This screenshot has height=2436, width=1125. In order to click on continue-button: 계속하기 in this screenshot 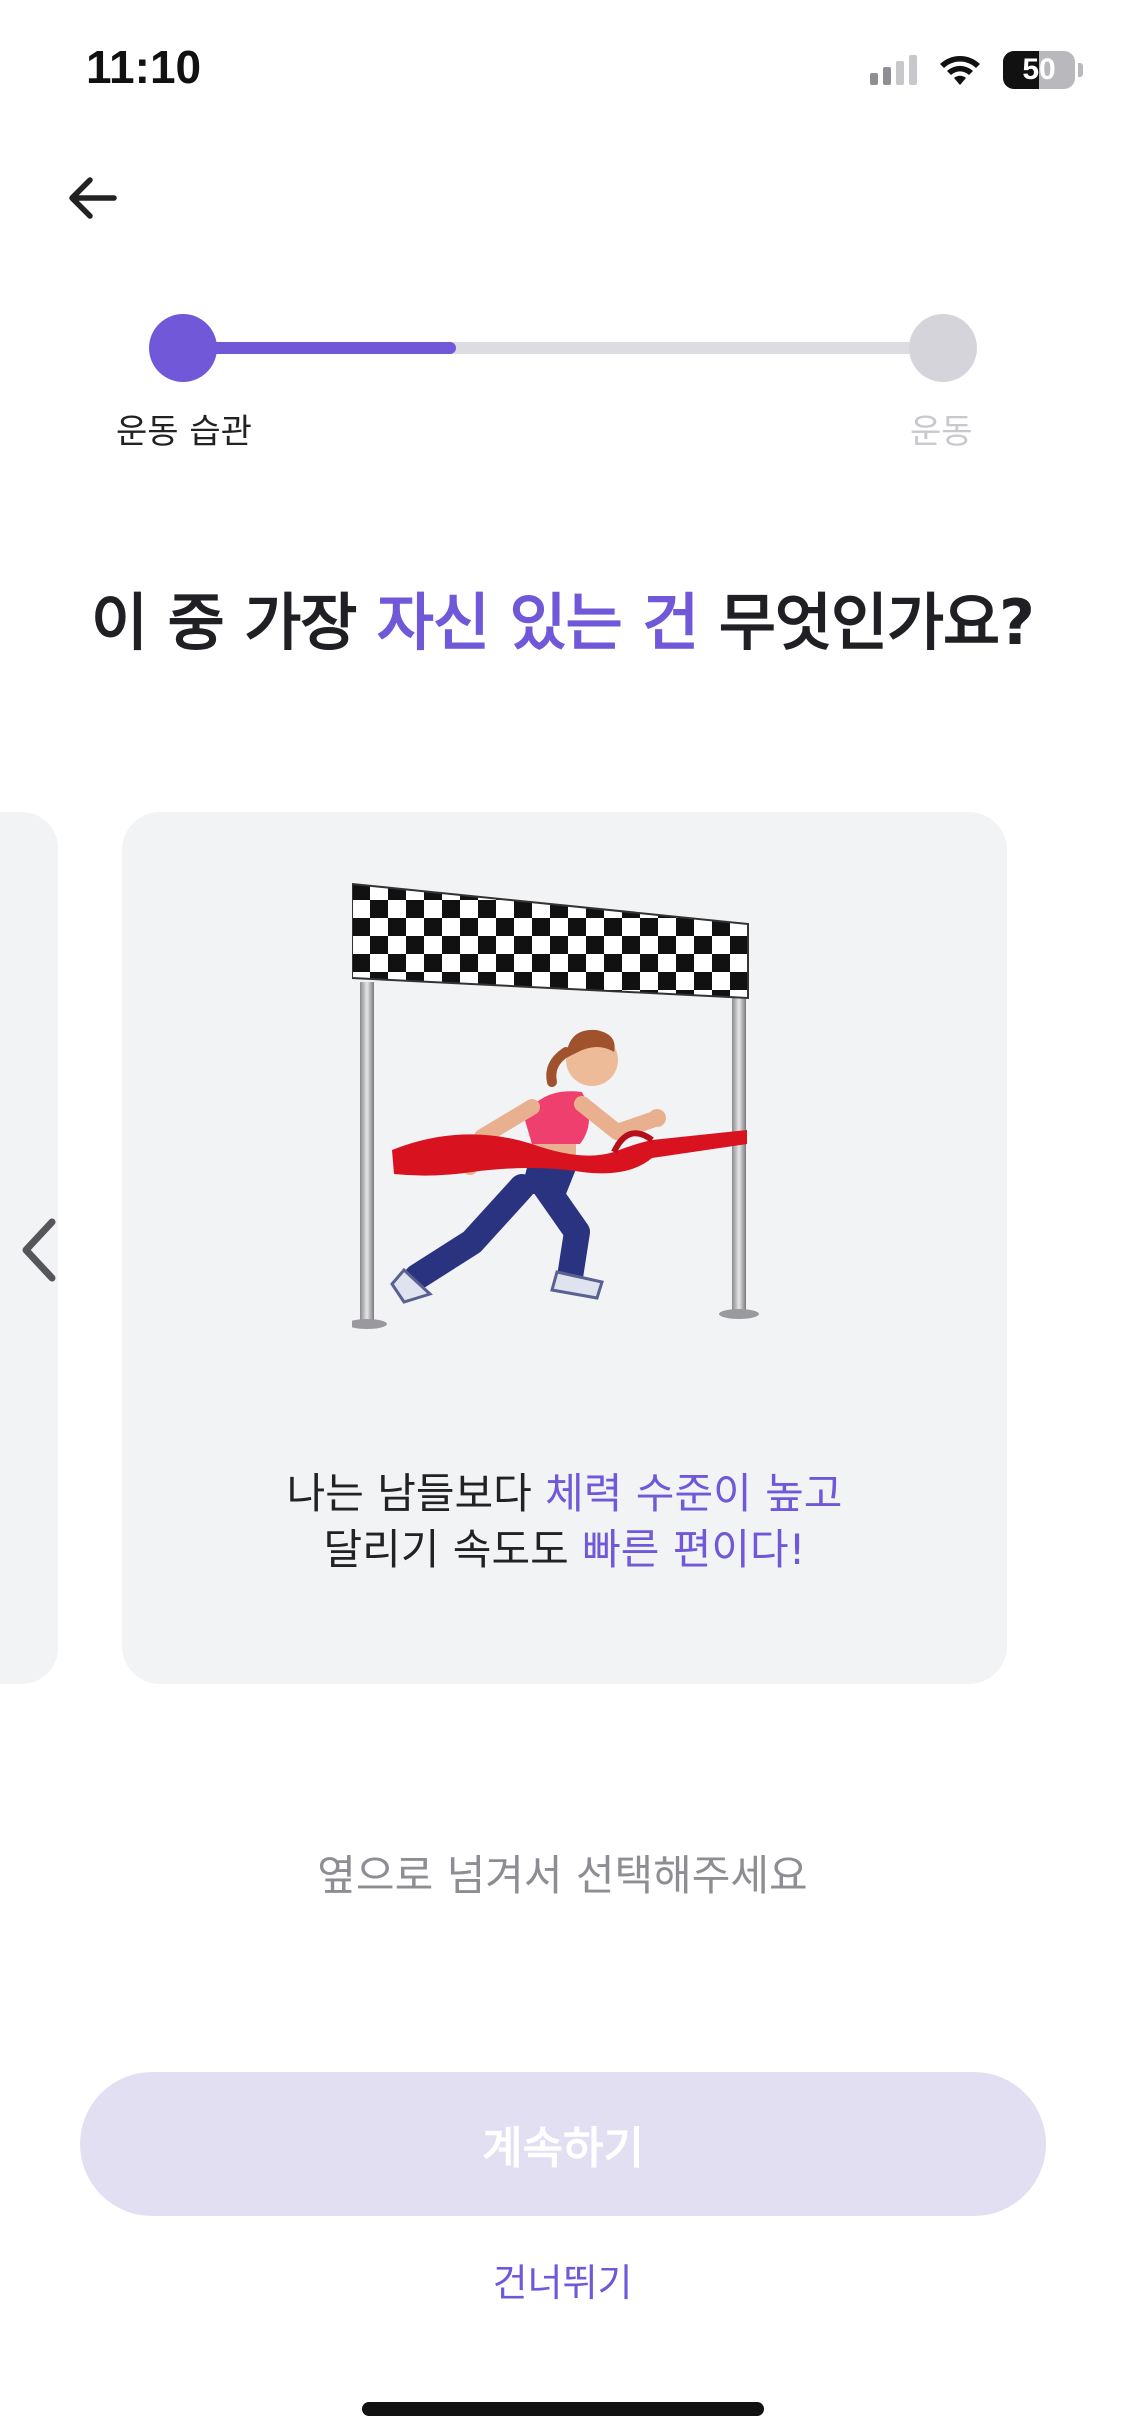, I will do `click(563, 2144)`.